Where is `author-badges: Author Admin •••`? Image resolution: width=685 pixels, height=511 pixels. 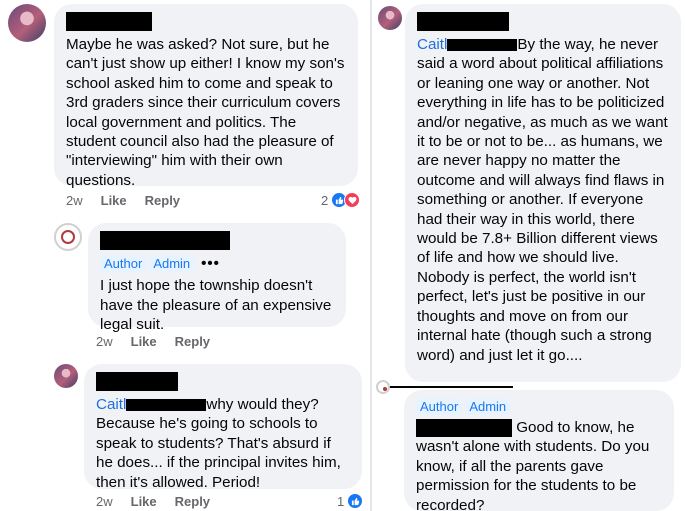
author-badges: Author Admin ••• is located at coordinates (217, 263).